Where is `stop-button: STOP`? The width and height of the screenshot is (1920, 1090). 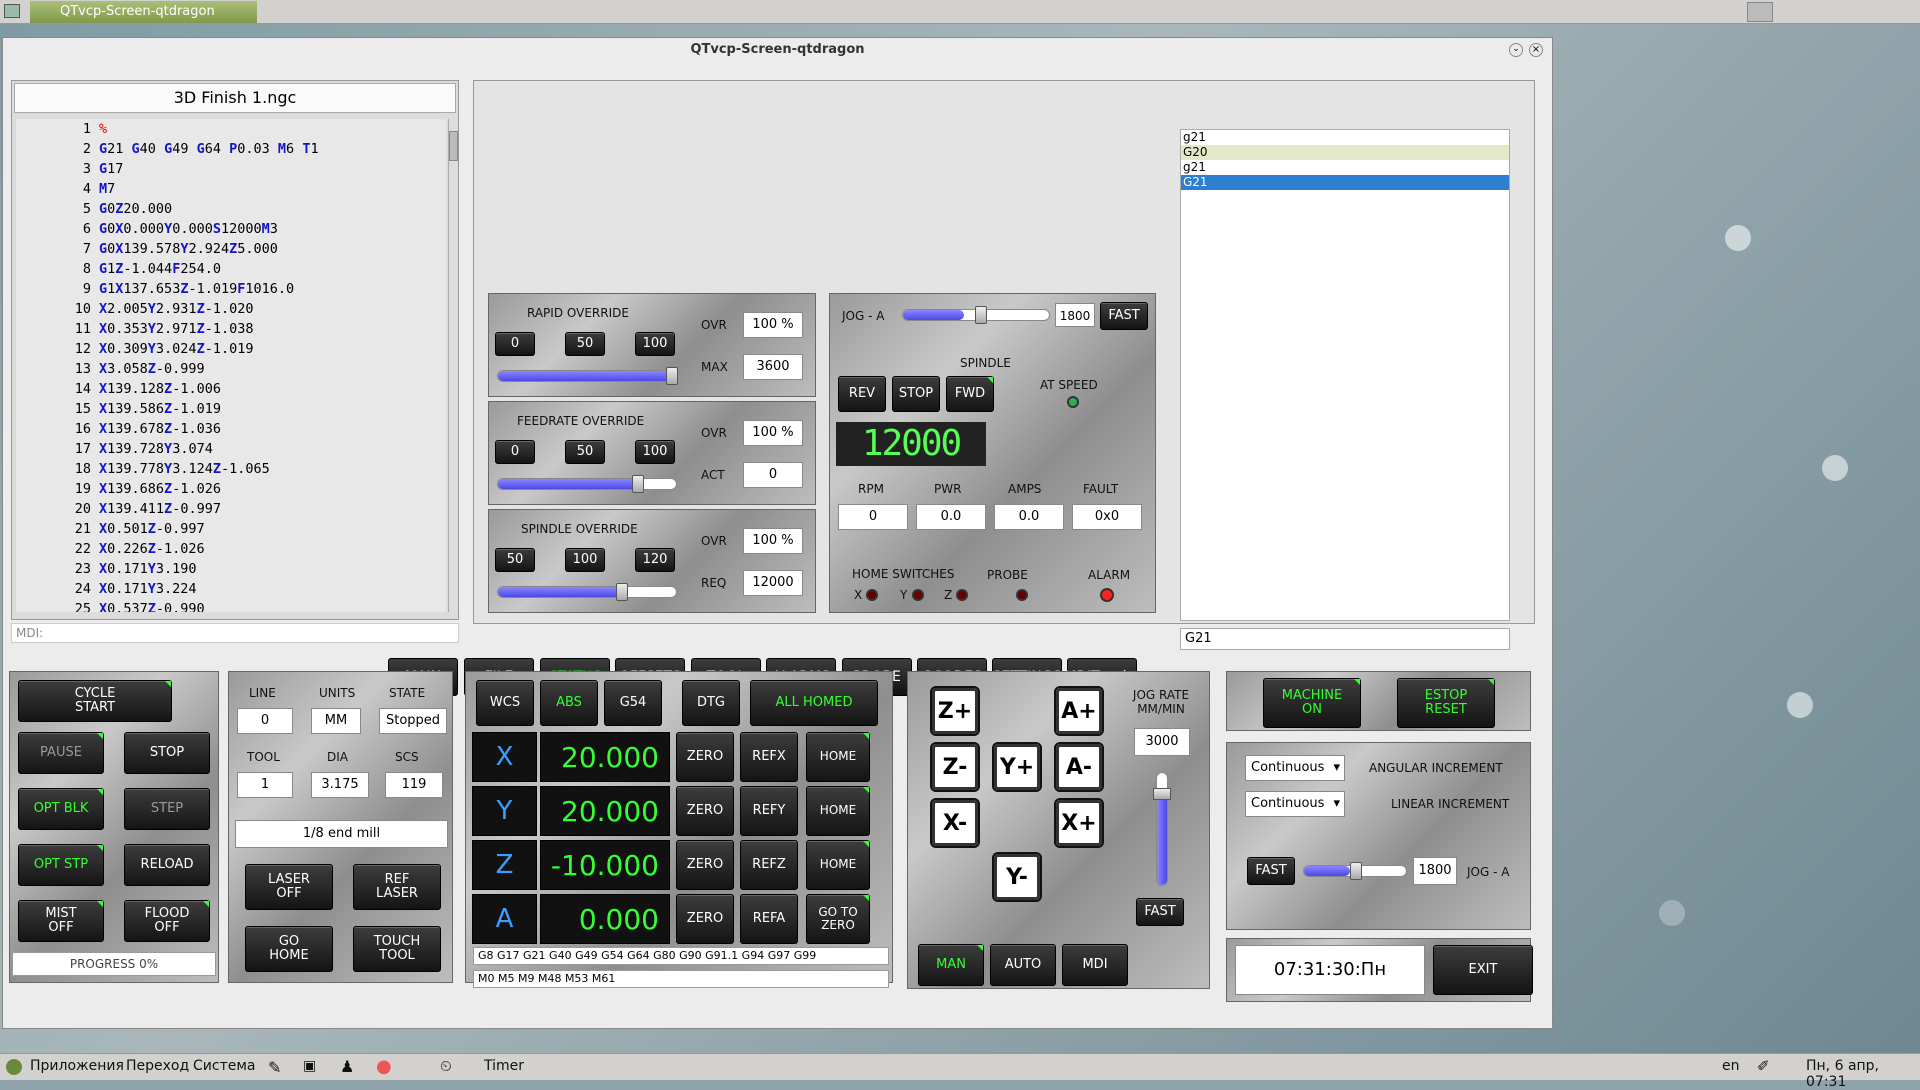
stop-button: STOP is located at coordinates (167, 753).